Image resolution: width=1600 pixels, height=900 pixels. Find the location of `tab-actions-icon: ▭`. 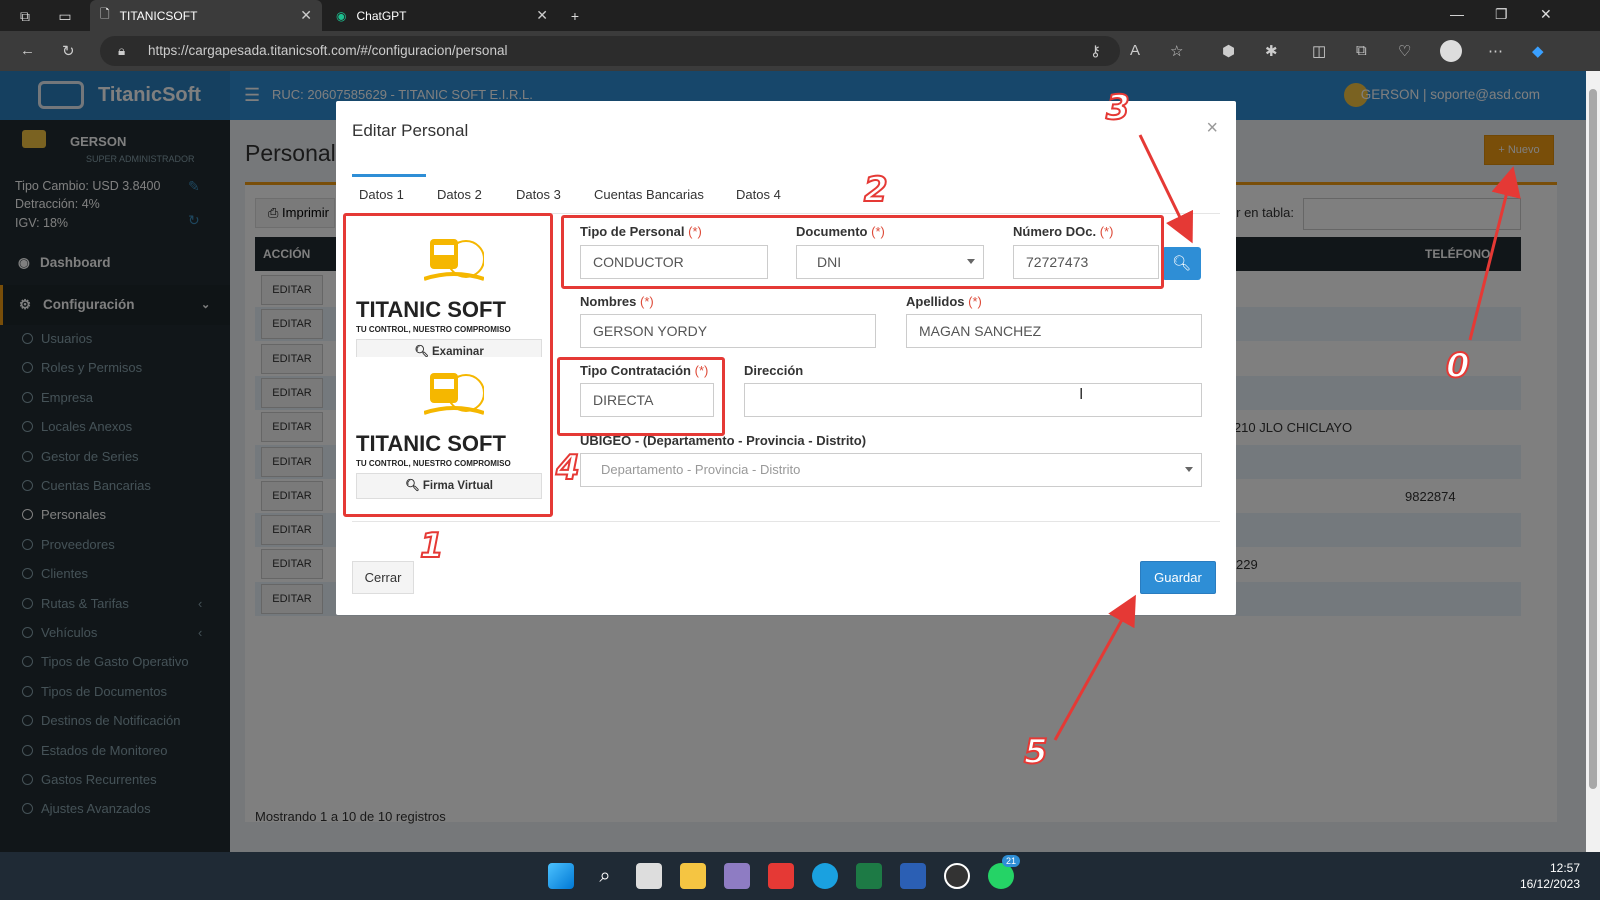

tab-actions-icon: ▭ is located at coordinates (65, 16).